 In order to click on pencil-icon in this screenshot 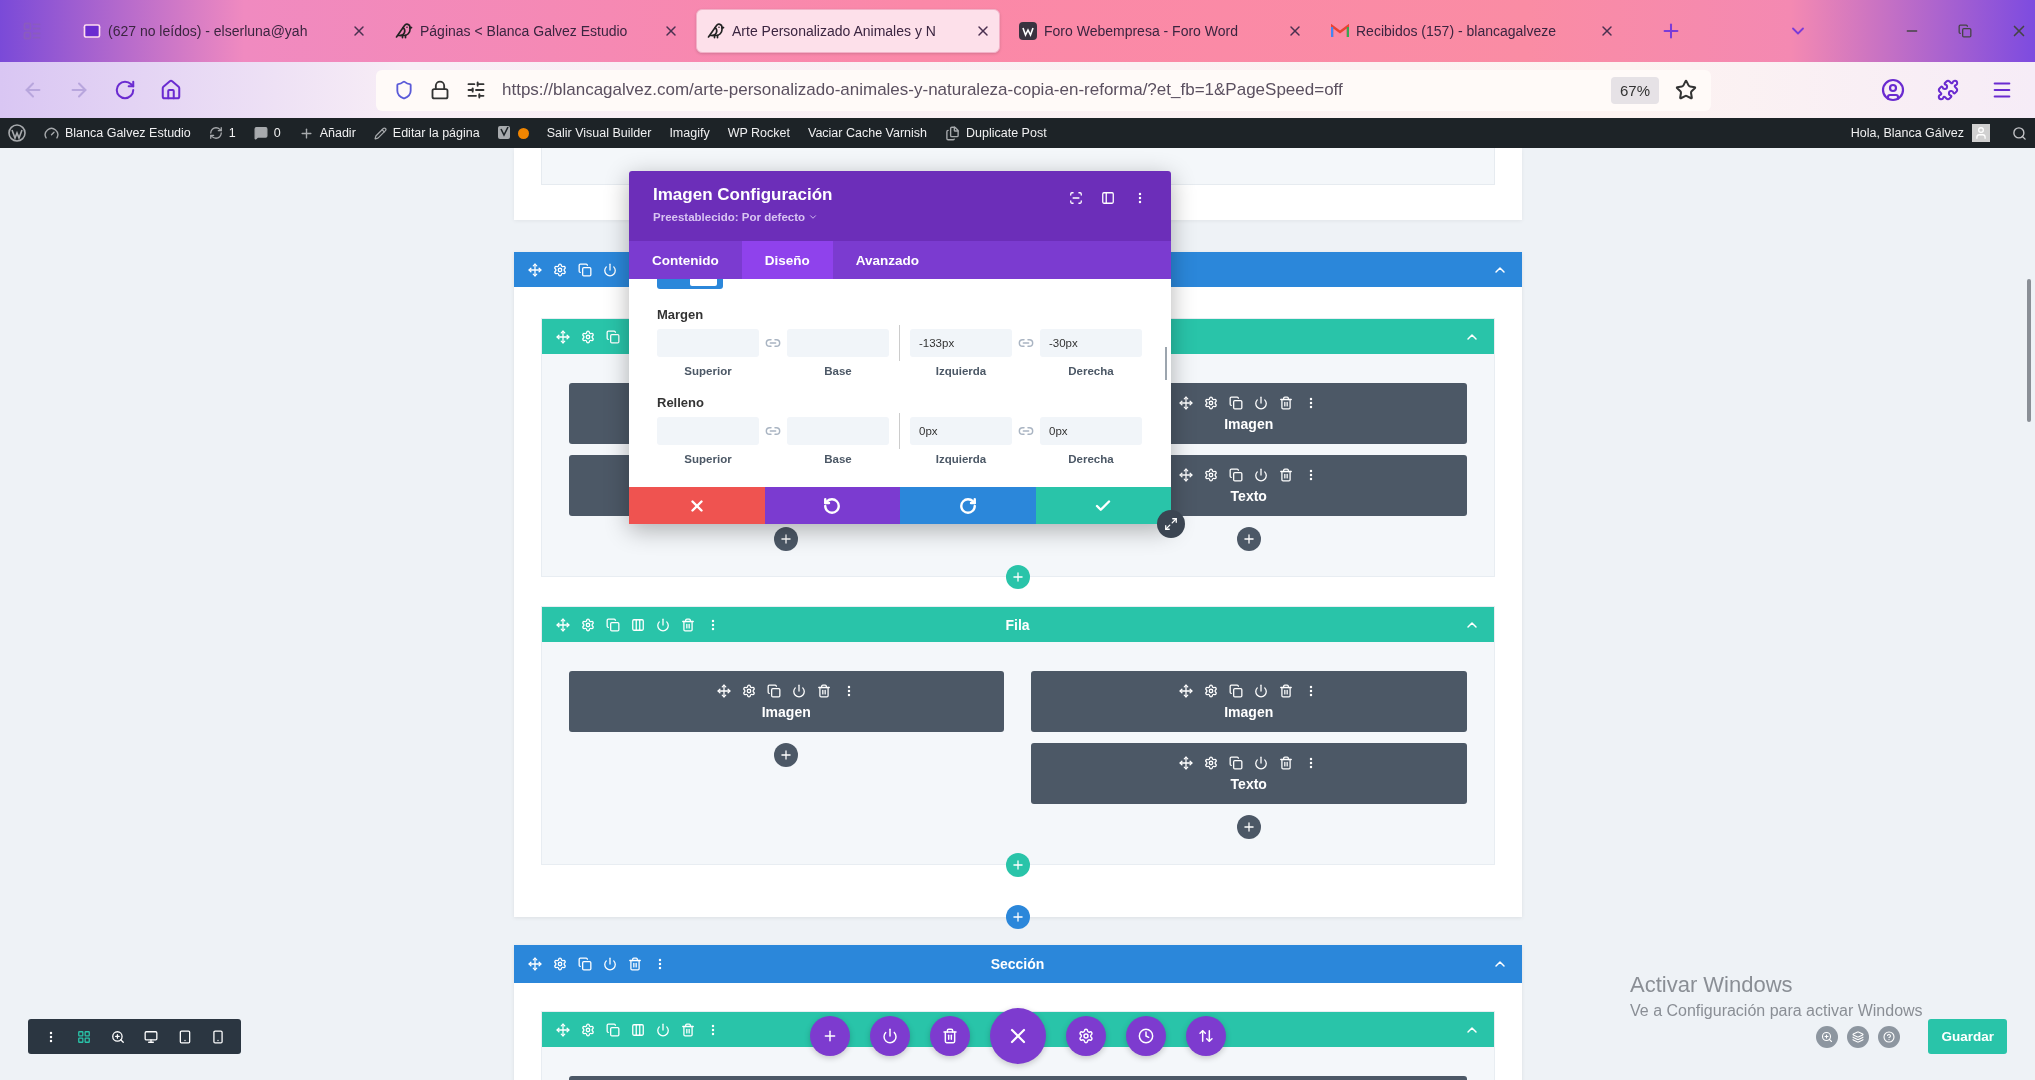, I will do `click(380, 133)`.